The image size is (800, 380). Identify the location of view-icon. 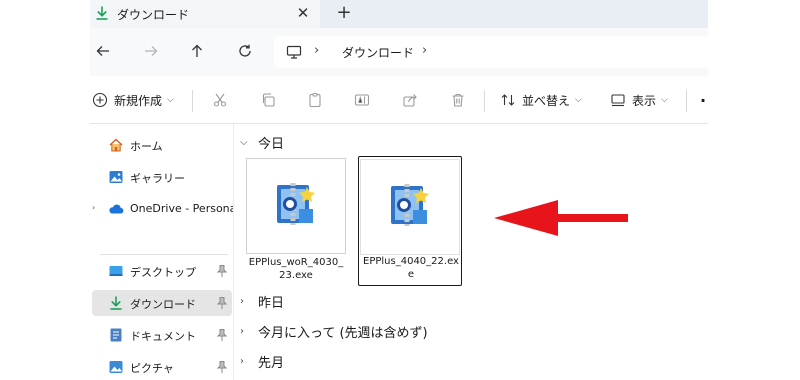
(618, 100).